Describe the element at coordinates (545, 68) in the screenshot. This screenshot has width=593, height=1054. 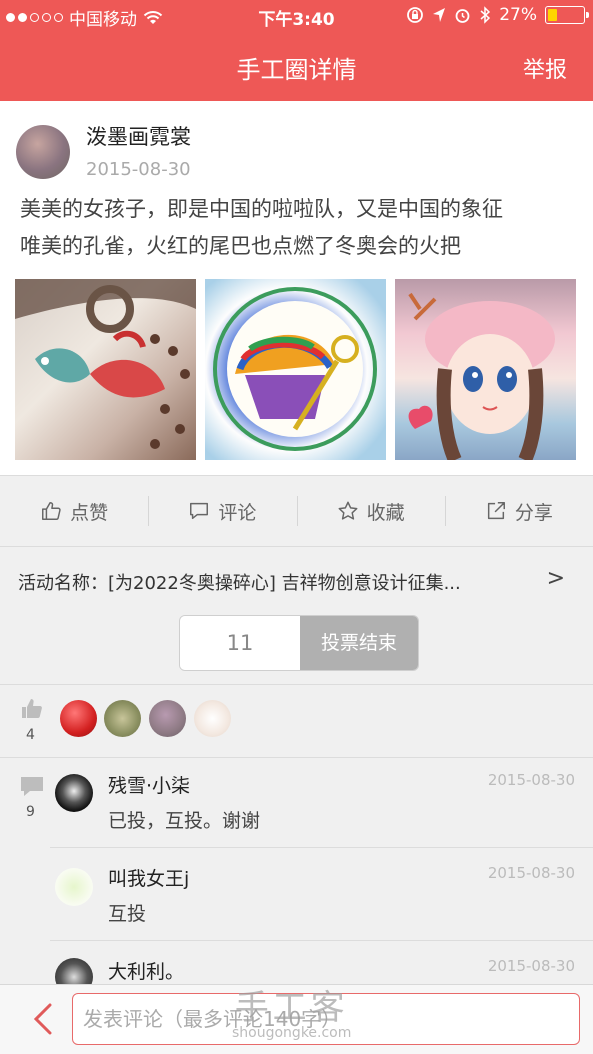
I see `report-button: 举报` at that location.